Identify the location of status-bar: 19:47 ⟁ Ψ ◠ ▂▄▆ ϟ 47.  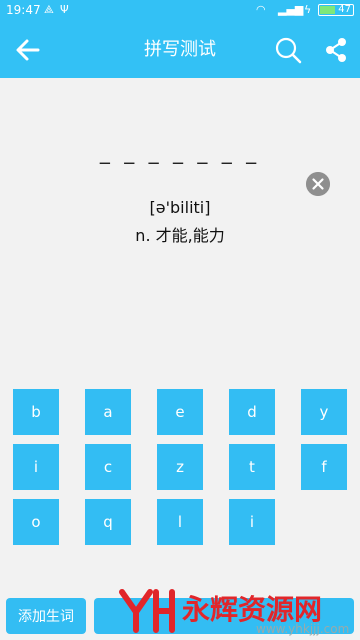
(180, 11).